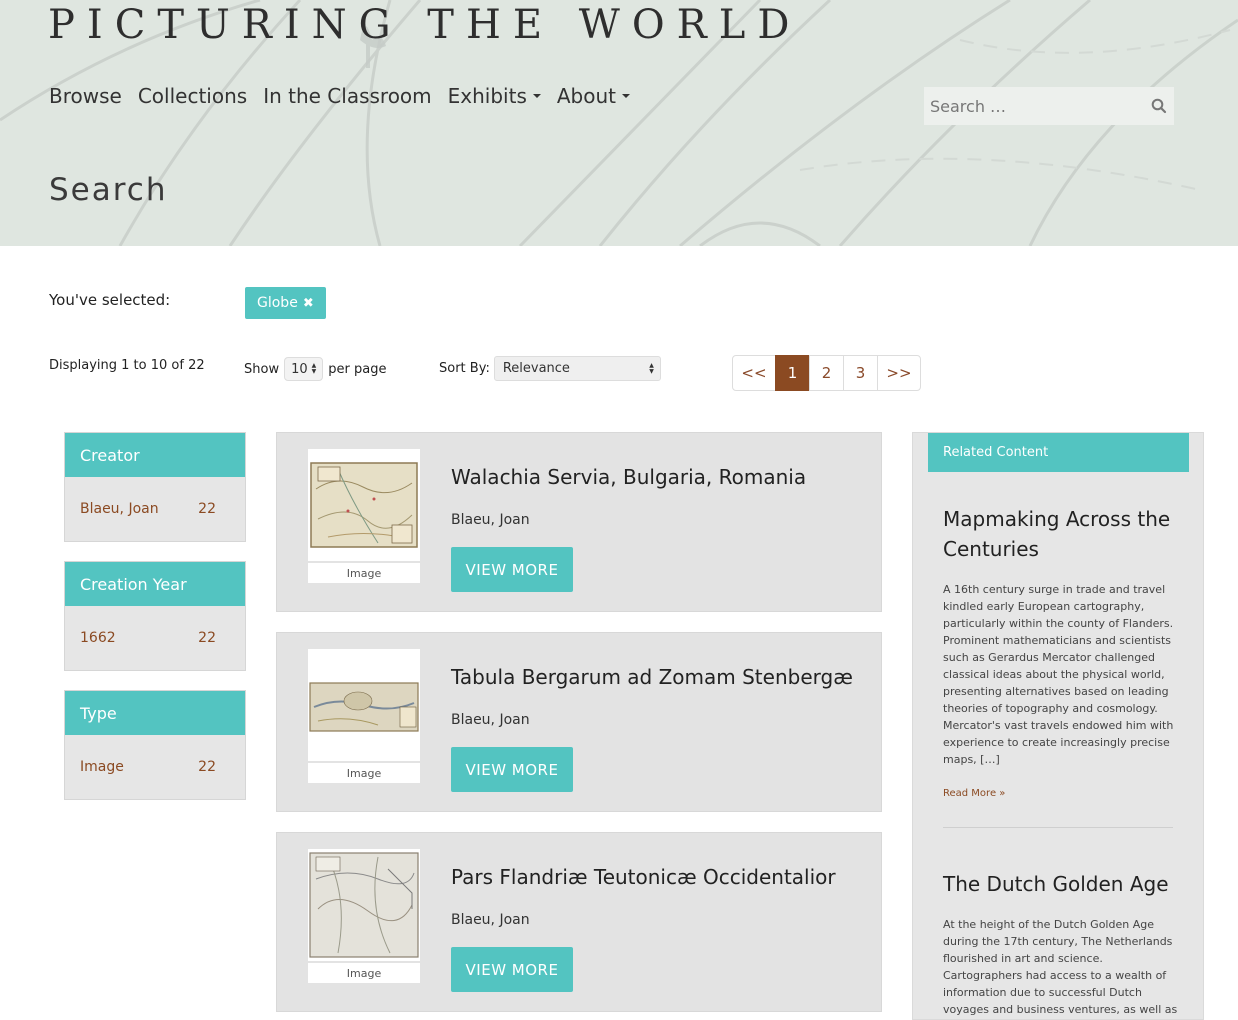  What do you see at coordinates (464, 368) in the screenshot?
I see `sort-label: Sort By:` at bounding box center [464, 368].